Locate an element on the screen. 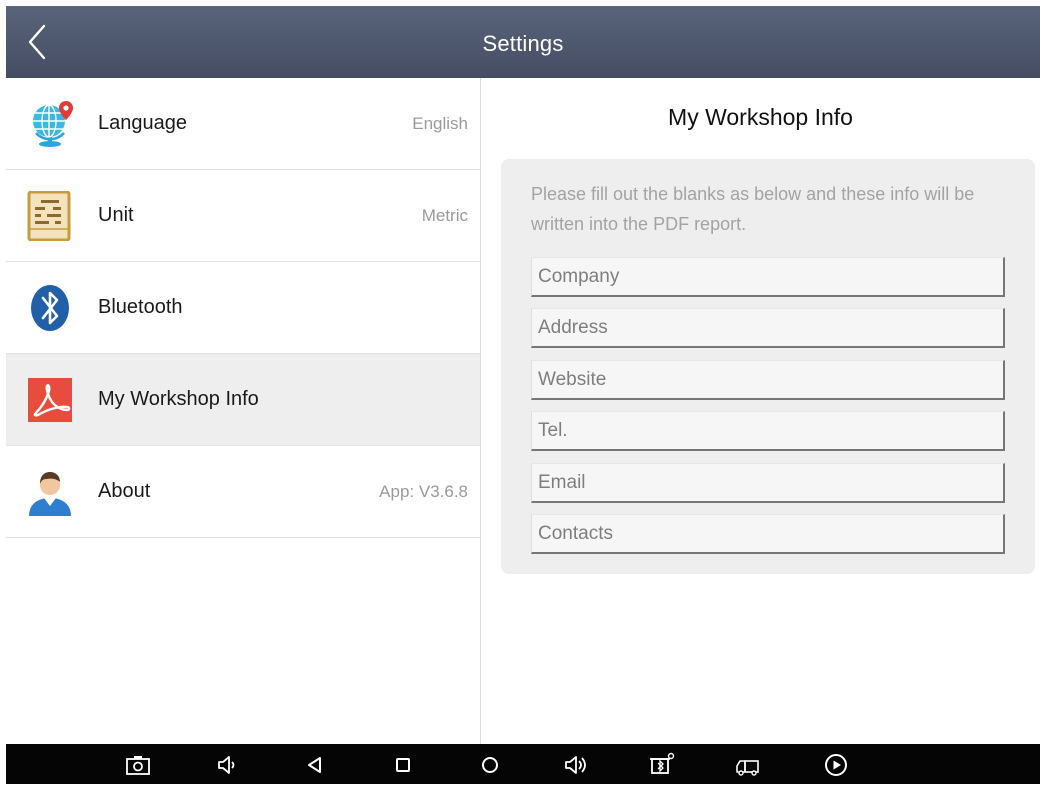 The width and height of the screenshot is (1045, 787). vci-bluetooth-icon is located at coordinates (662, 763).